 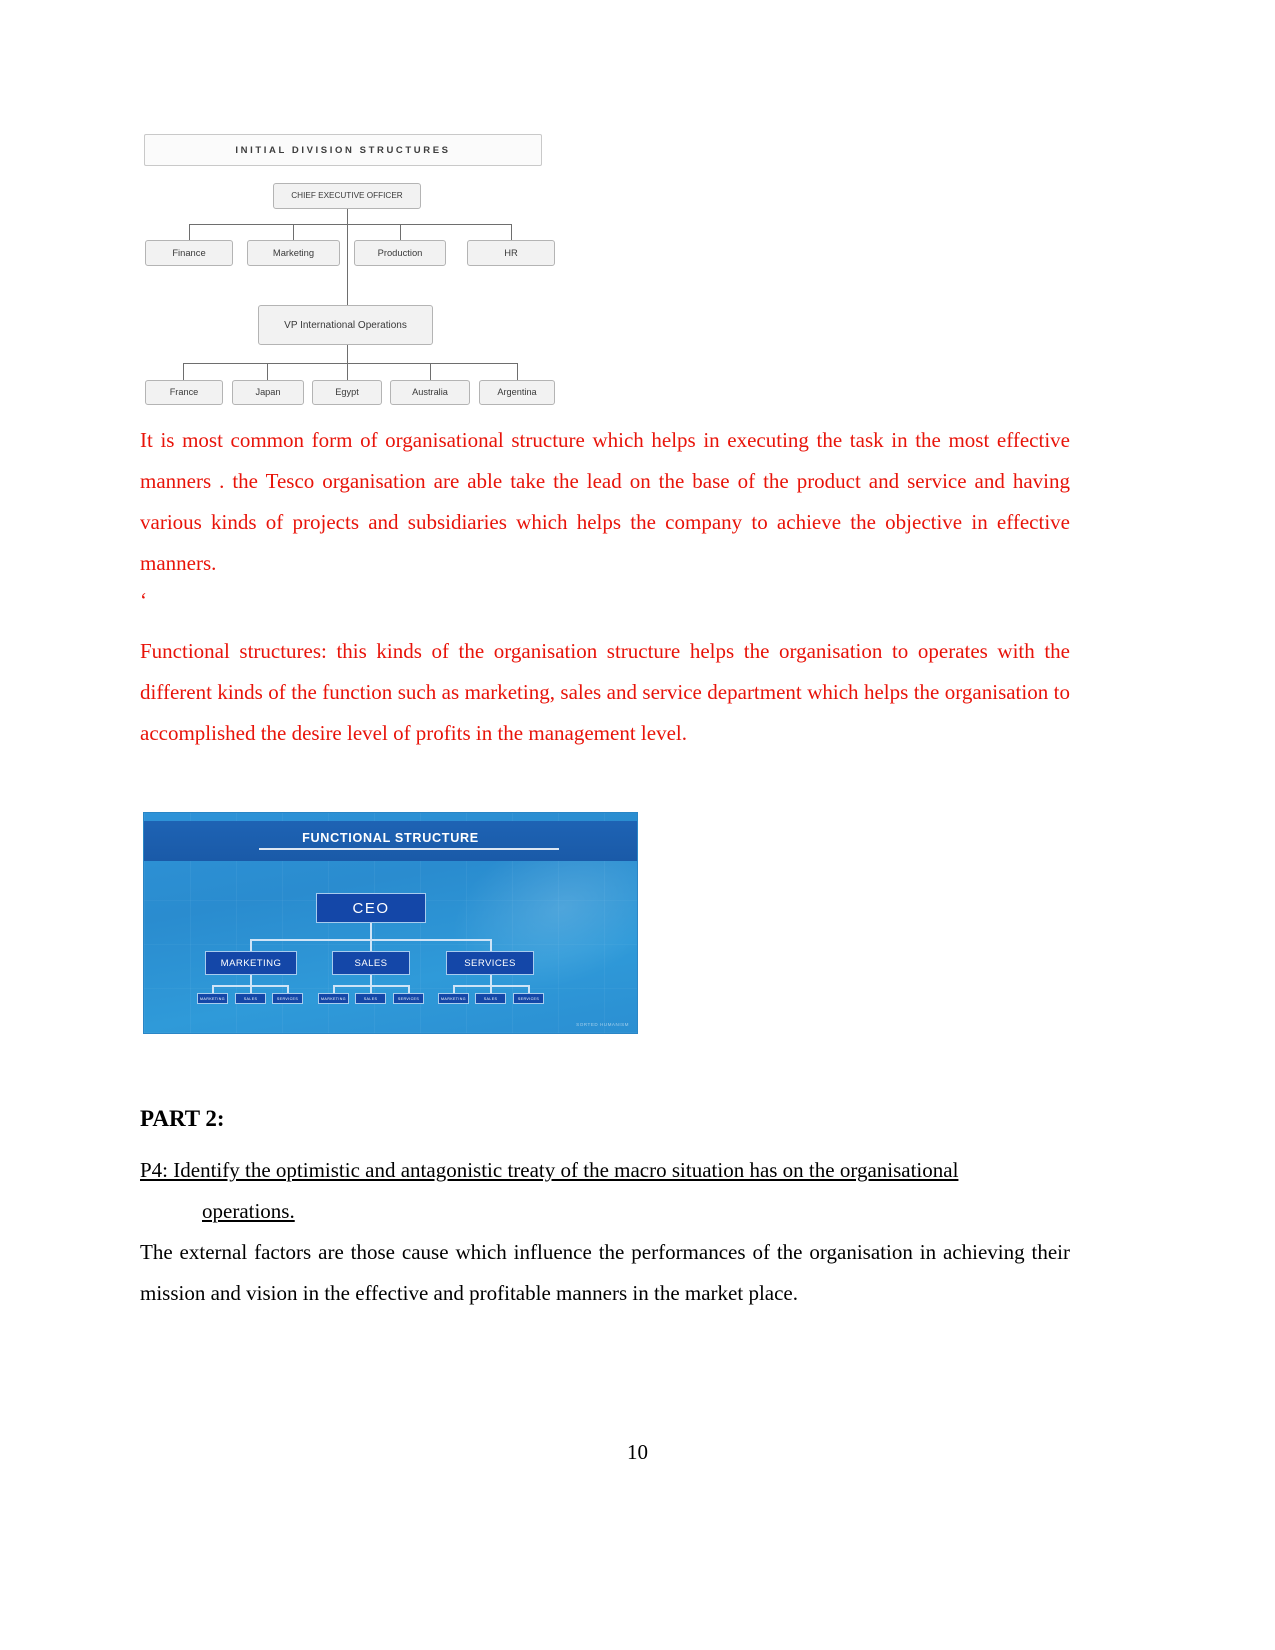 I want to click on connector-services-sub2-drop, so click(x=491, y=989).